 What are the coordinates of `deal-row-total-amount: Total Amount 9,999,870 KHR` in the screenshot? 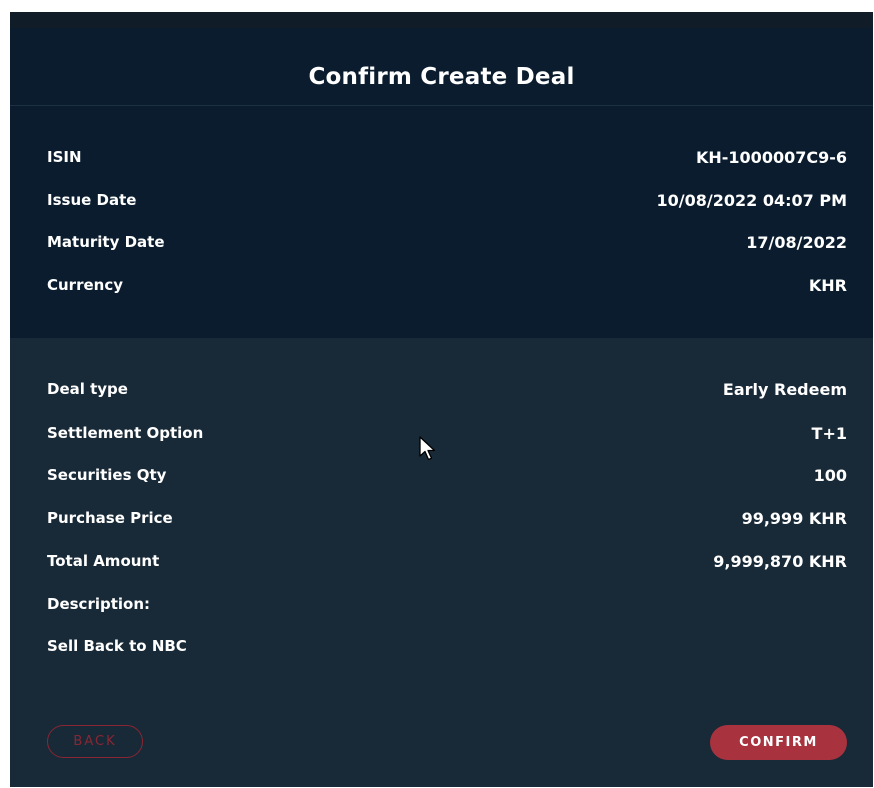 It's located at (447, 561).